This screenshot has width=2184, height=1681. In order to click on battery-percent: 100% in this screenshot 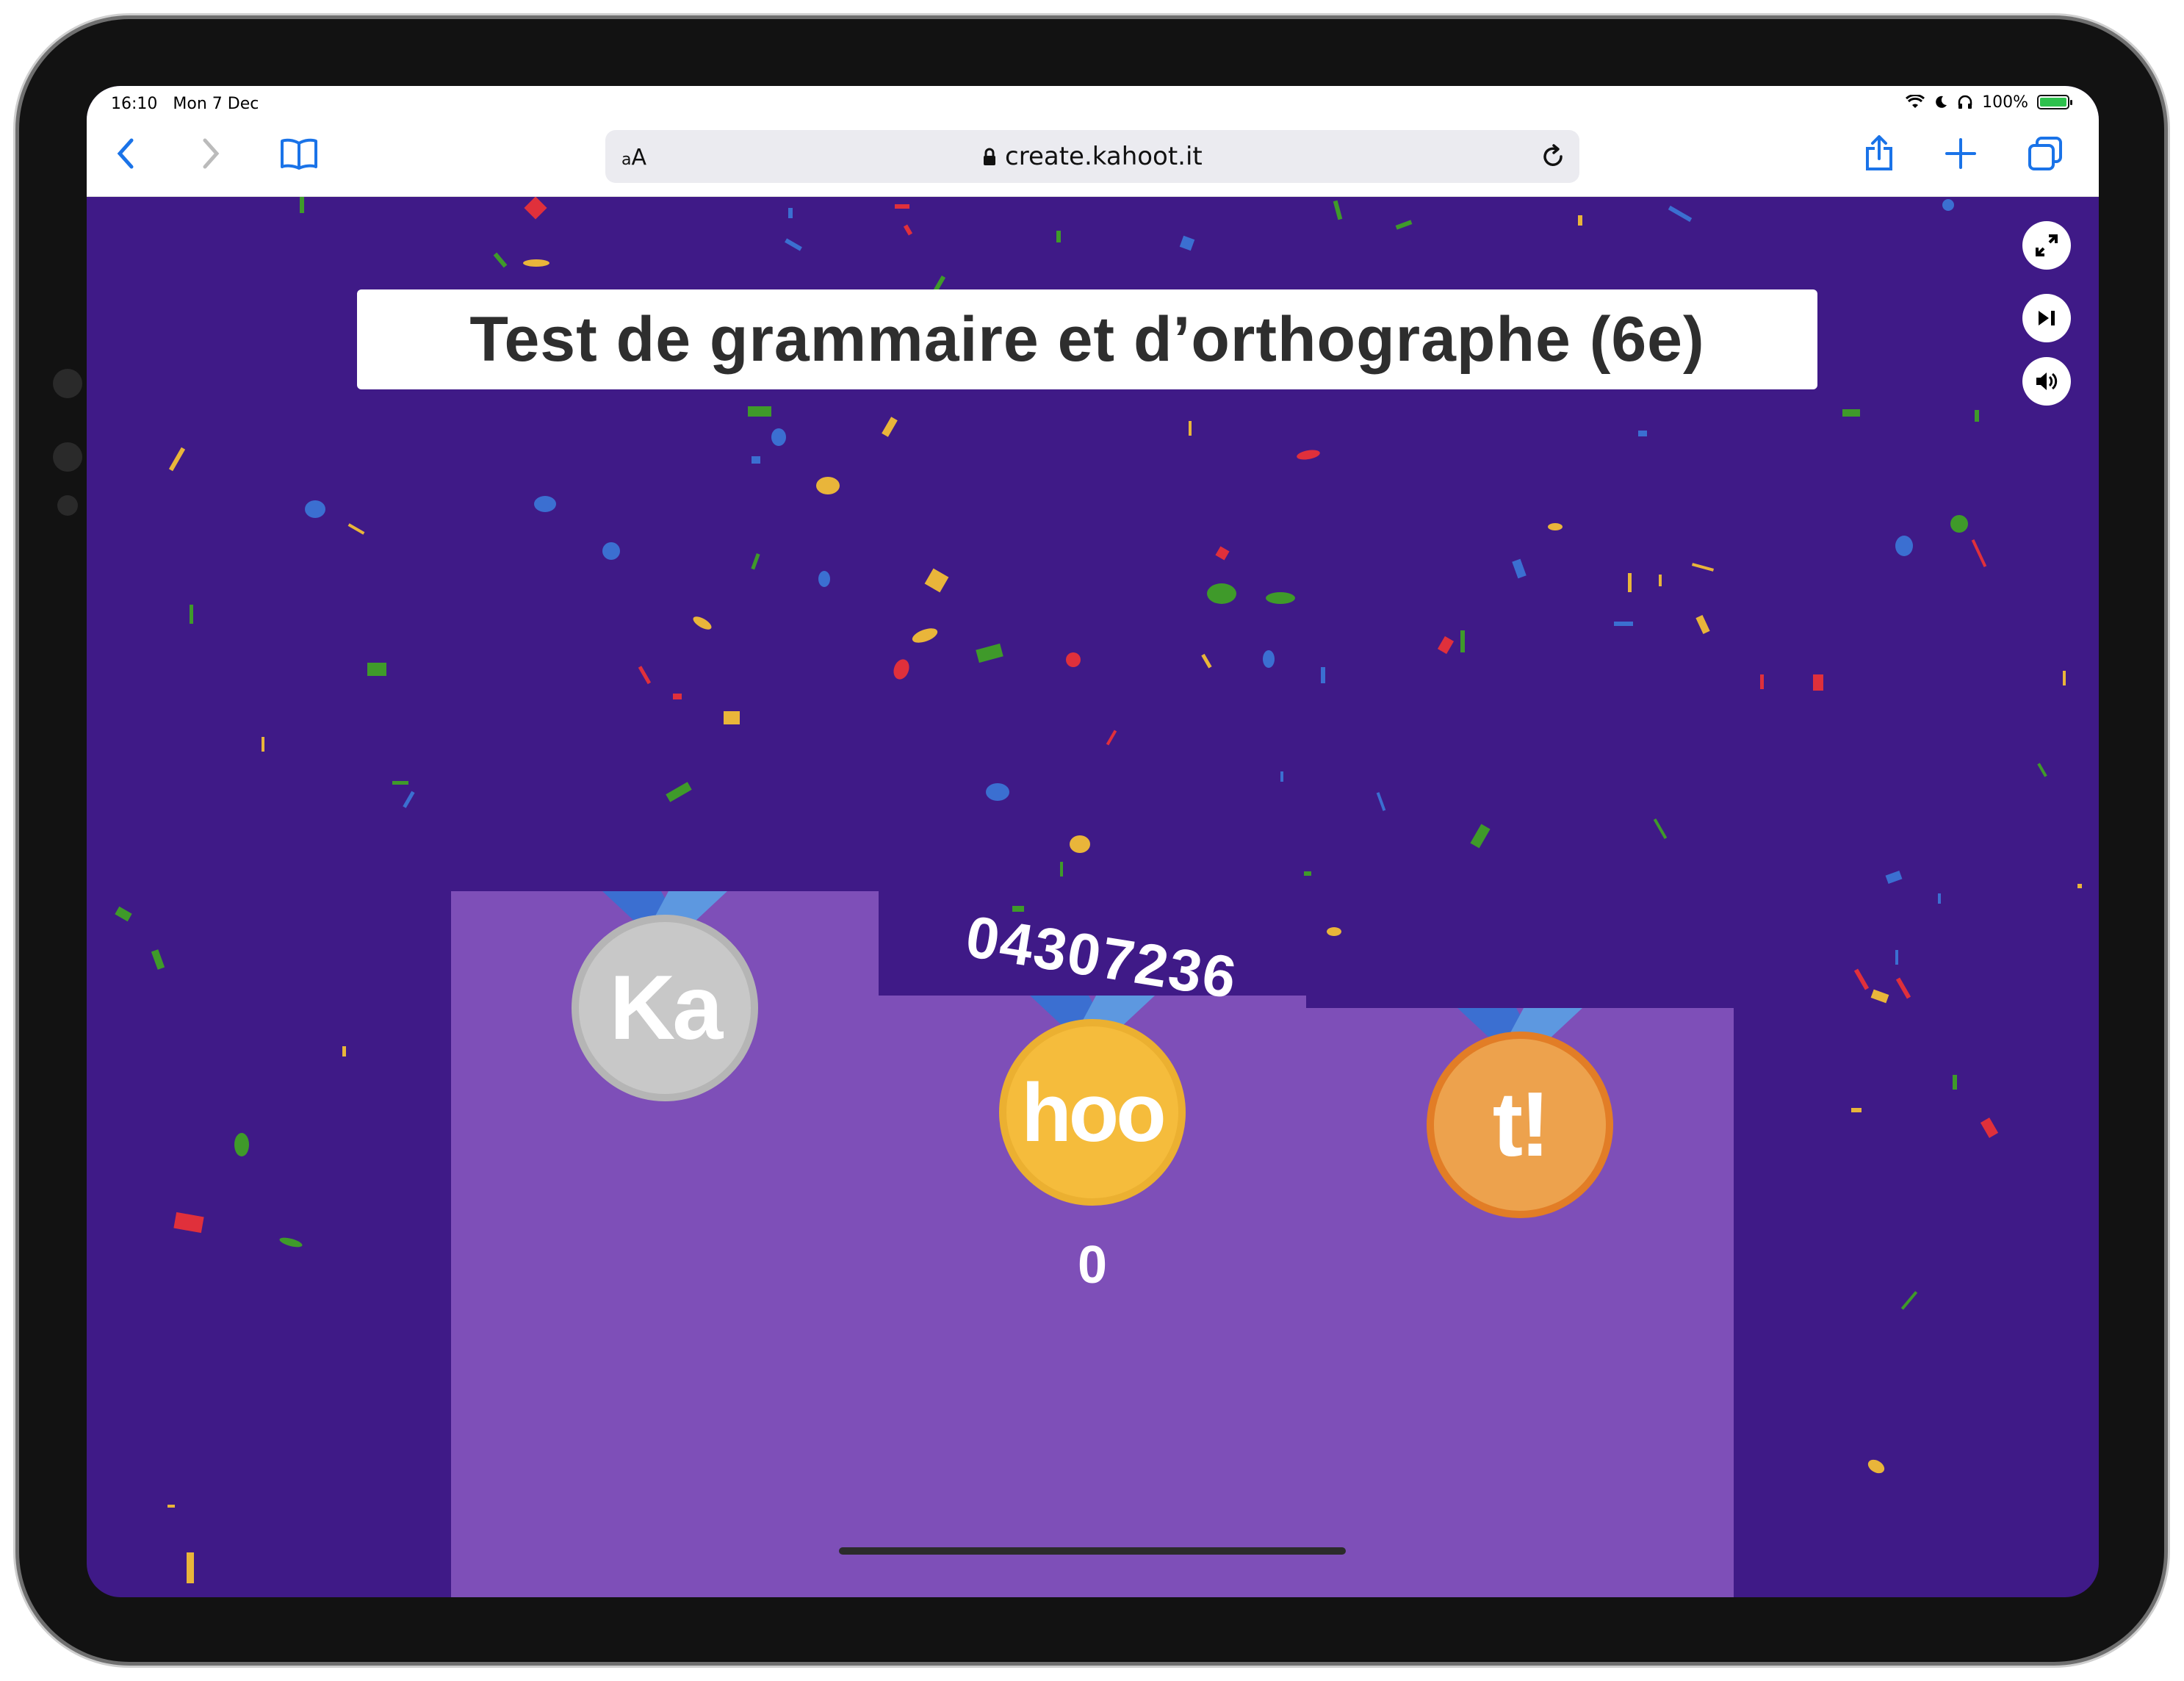, I will do `click(2005, 102)`.